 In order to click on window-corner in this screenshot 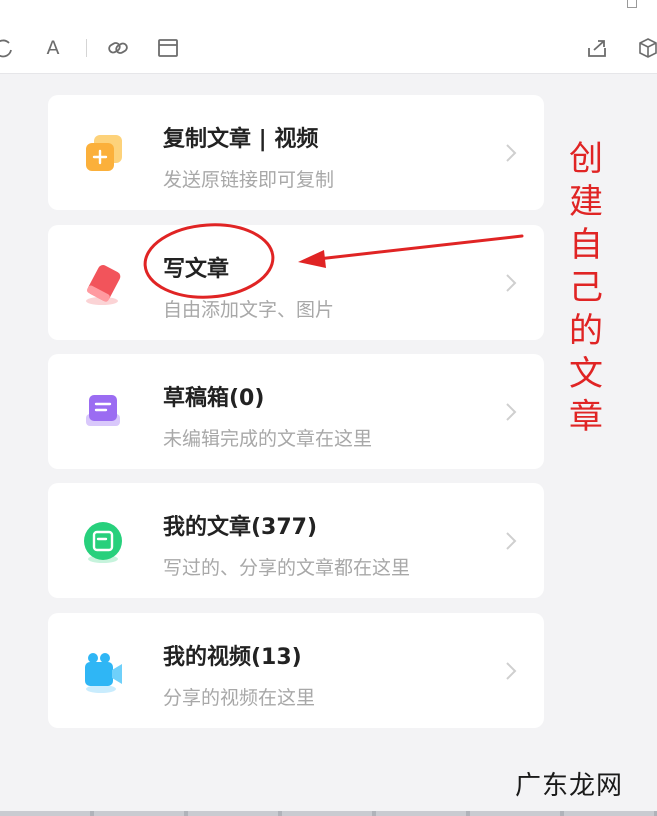, I will do `click(632, 4)`.